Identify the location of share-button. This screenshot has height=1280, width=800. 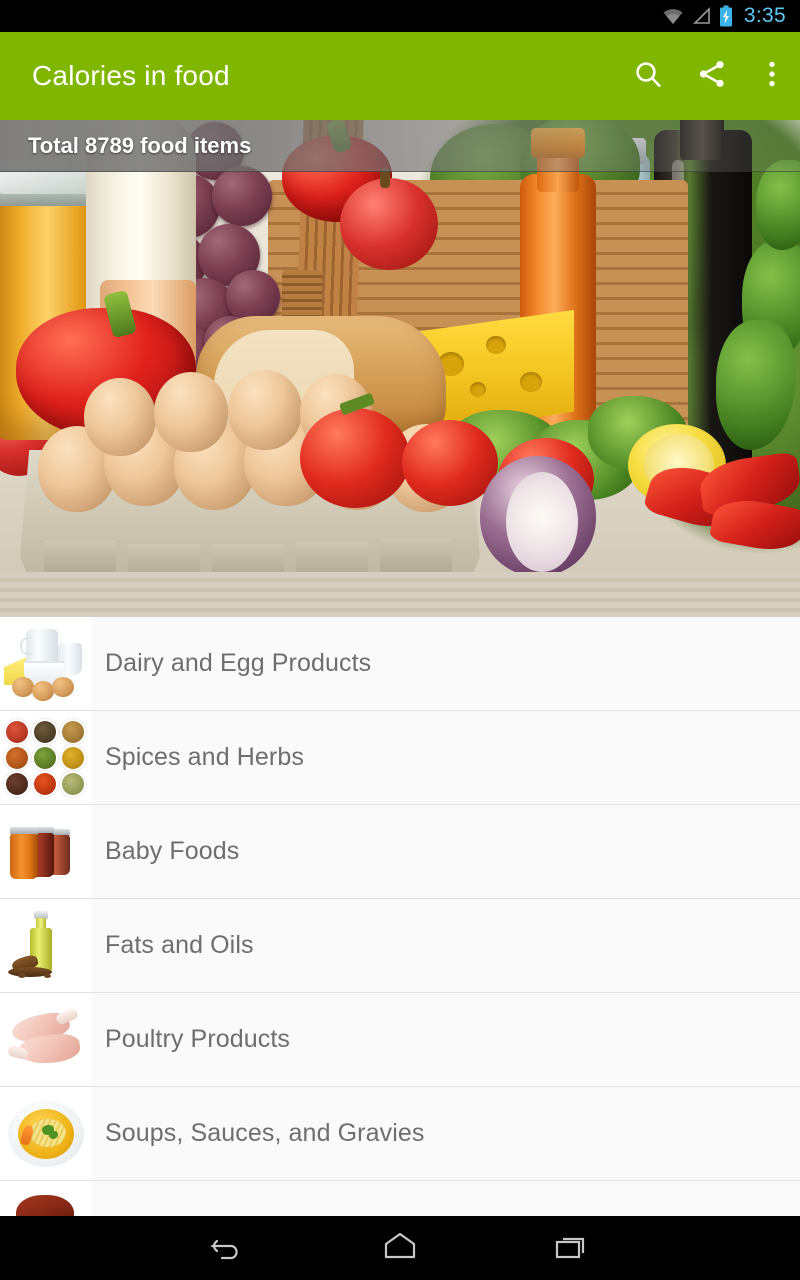
(712, 76).